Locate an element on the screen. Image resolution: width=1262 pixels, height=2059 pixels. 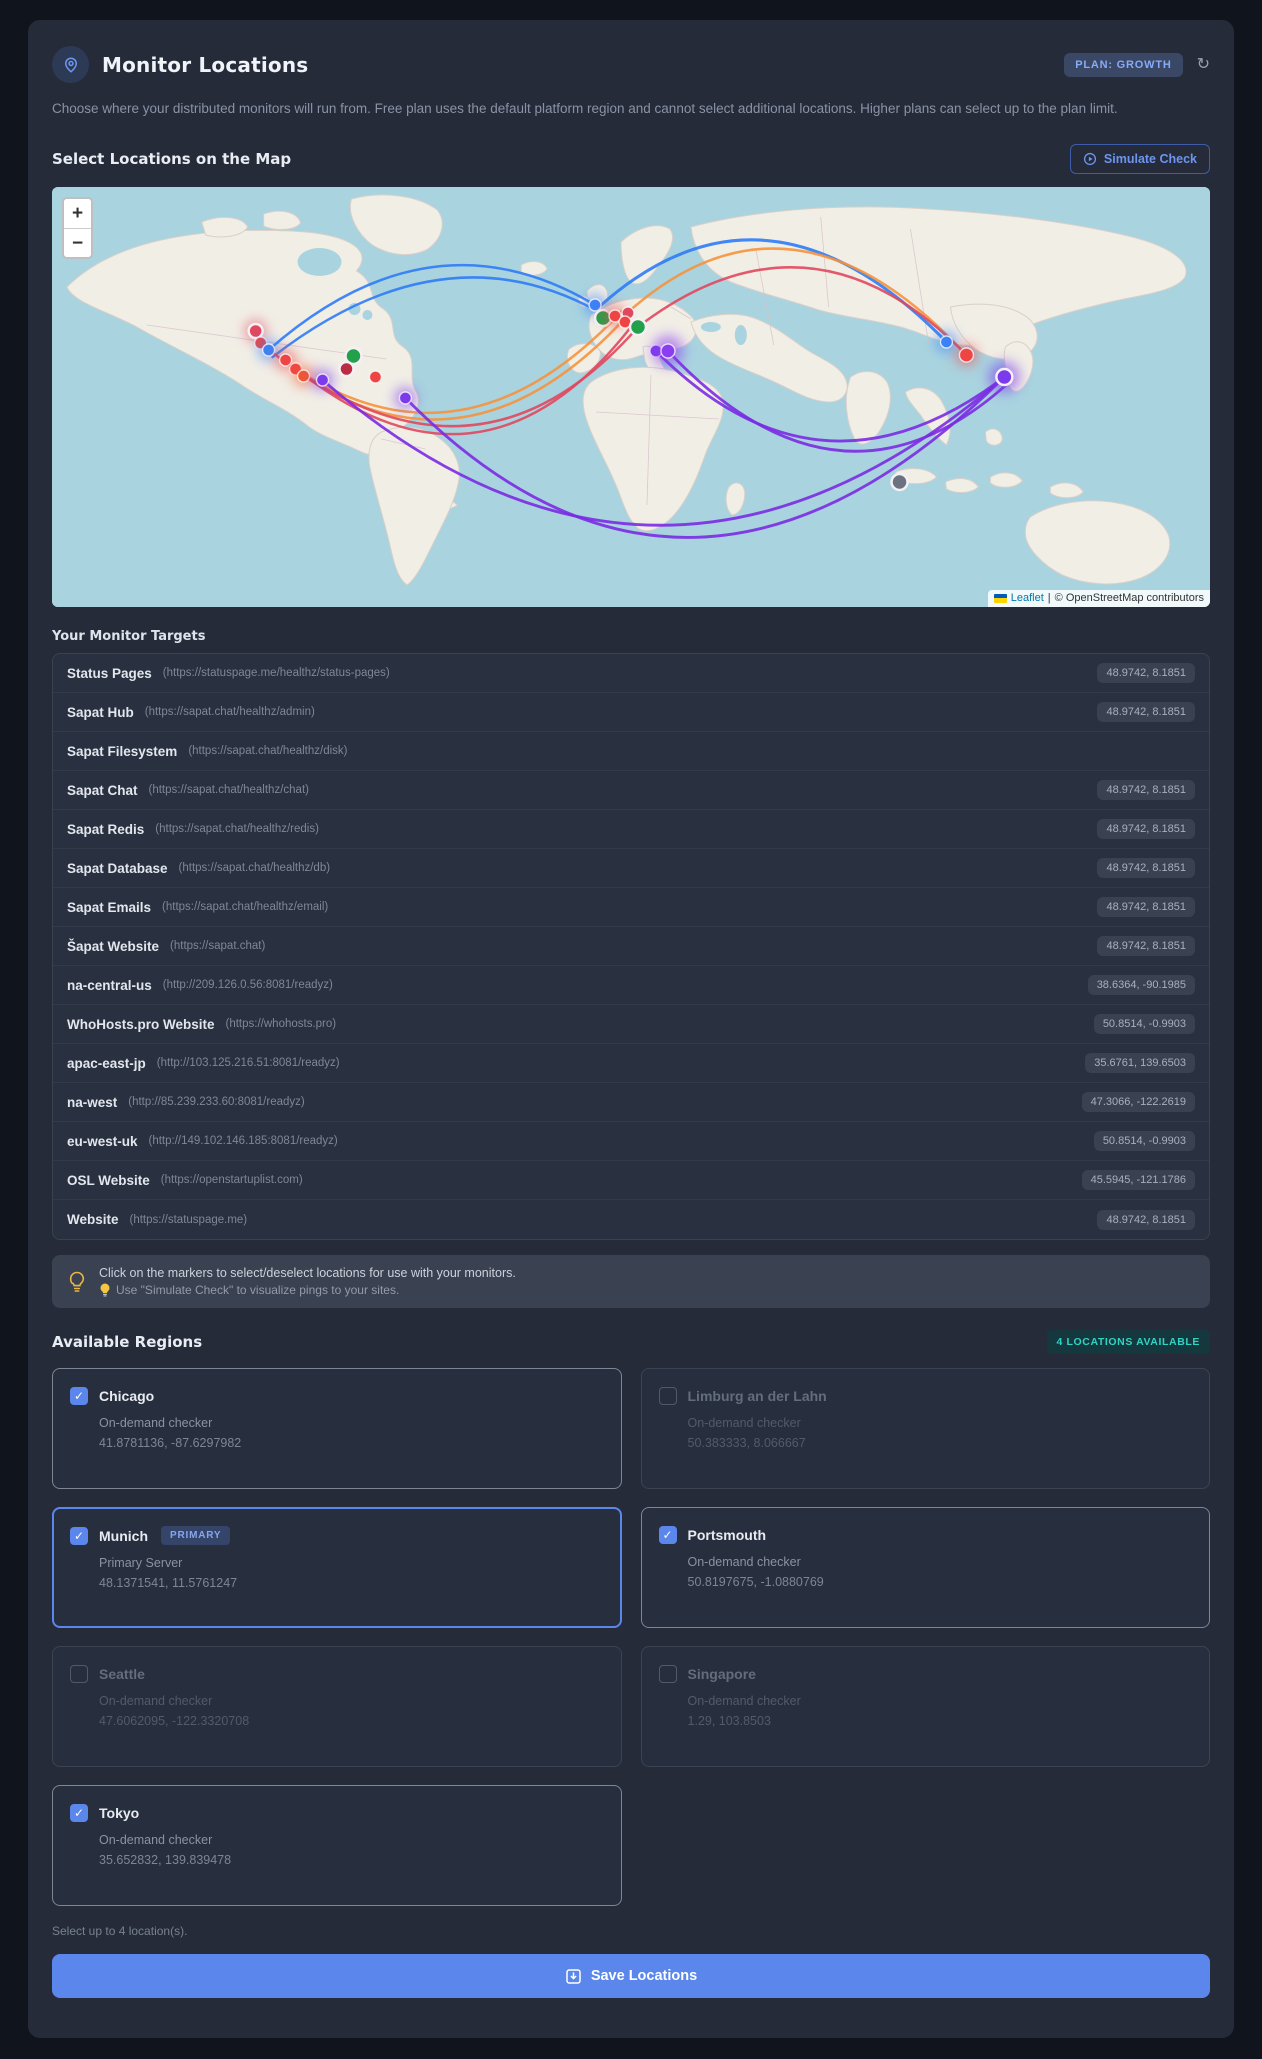
target-url: (https://sapat.chat/healthz/disk) is located at coordinates (268, 751).